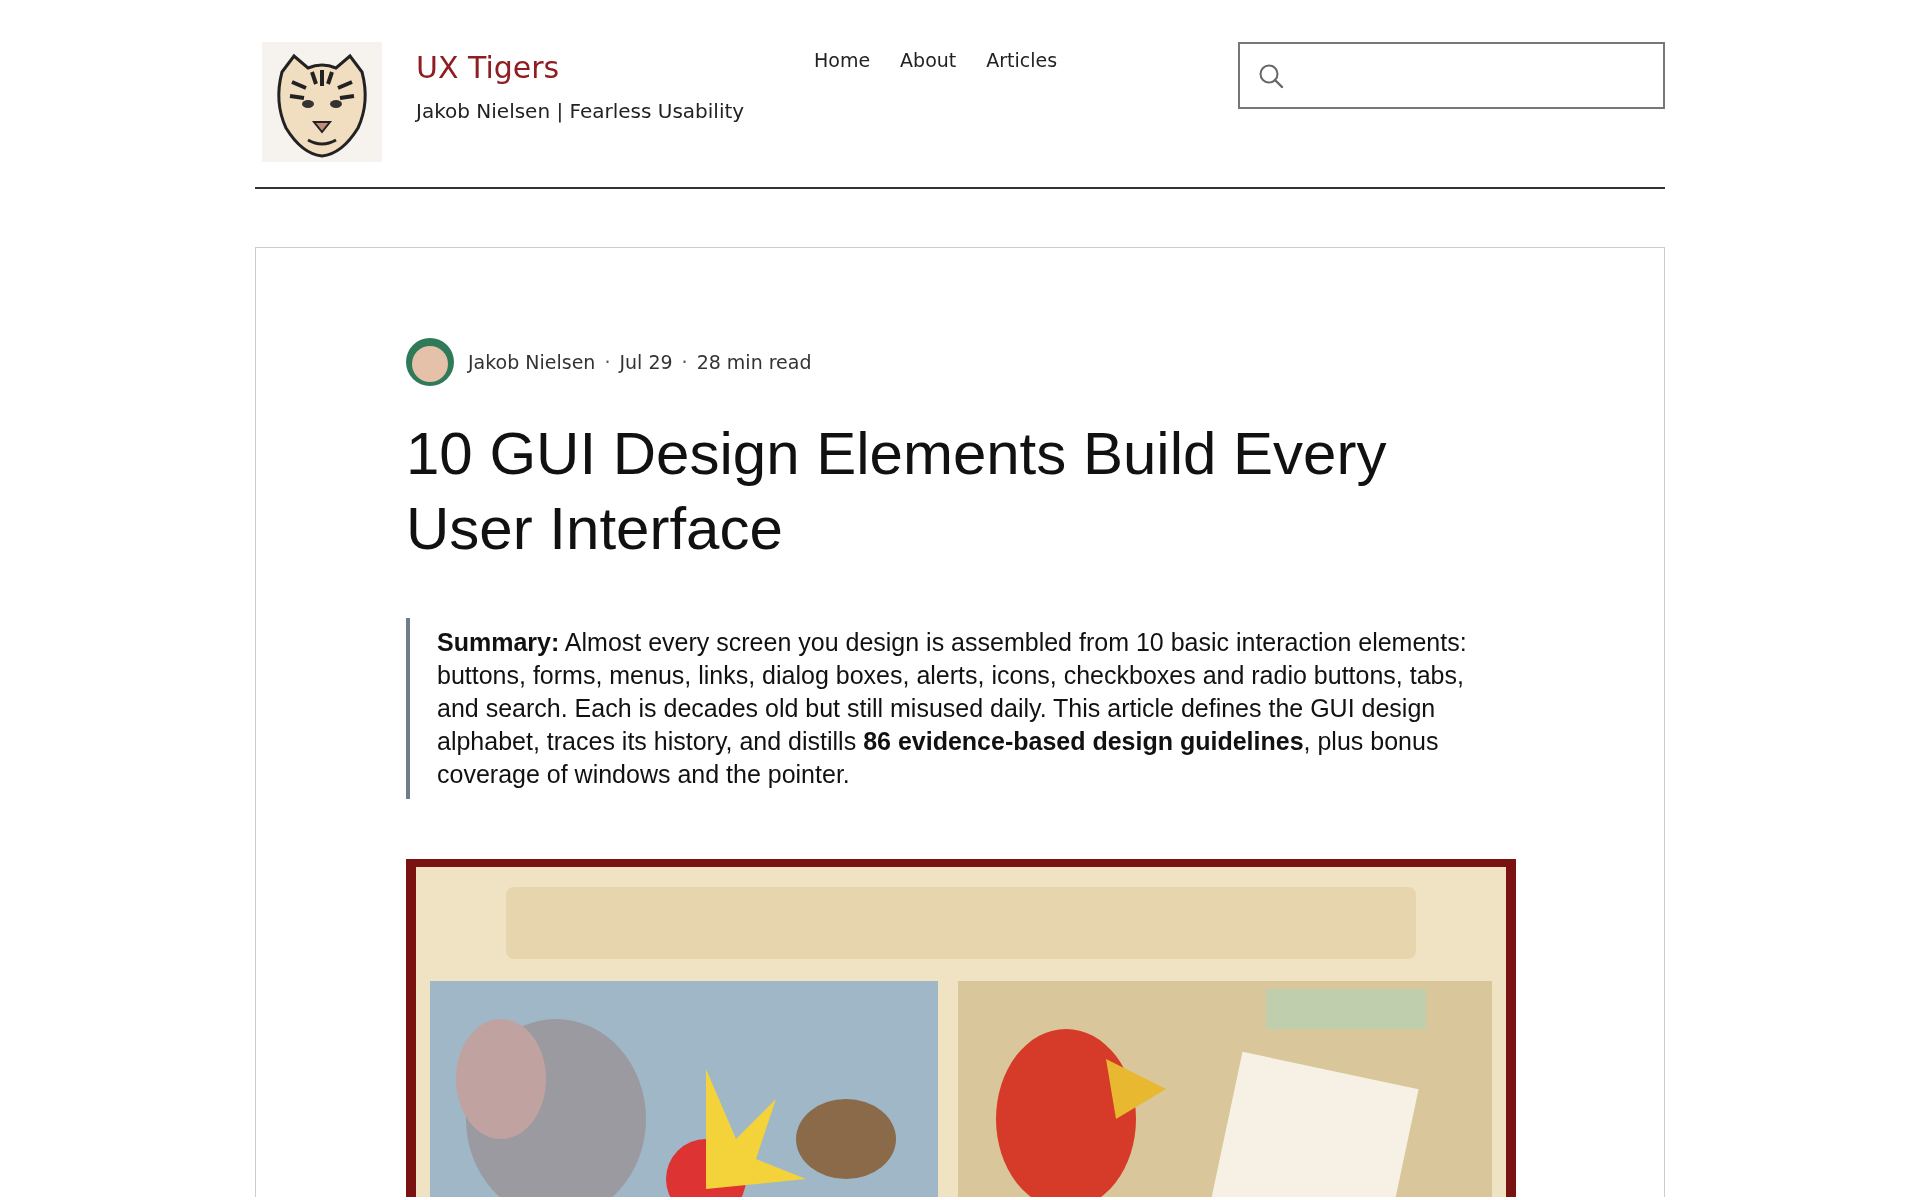 This screenshot has height=1200, width=1920. What do you see at coordinates (322, 102) in the screenshot?
I see `tiger-head-icon` at bounding box center [322, 102].